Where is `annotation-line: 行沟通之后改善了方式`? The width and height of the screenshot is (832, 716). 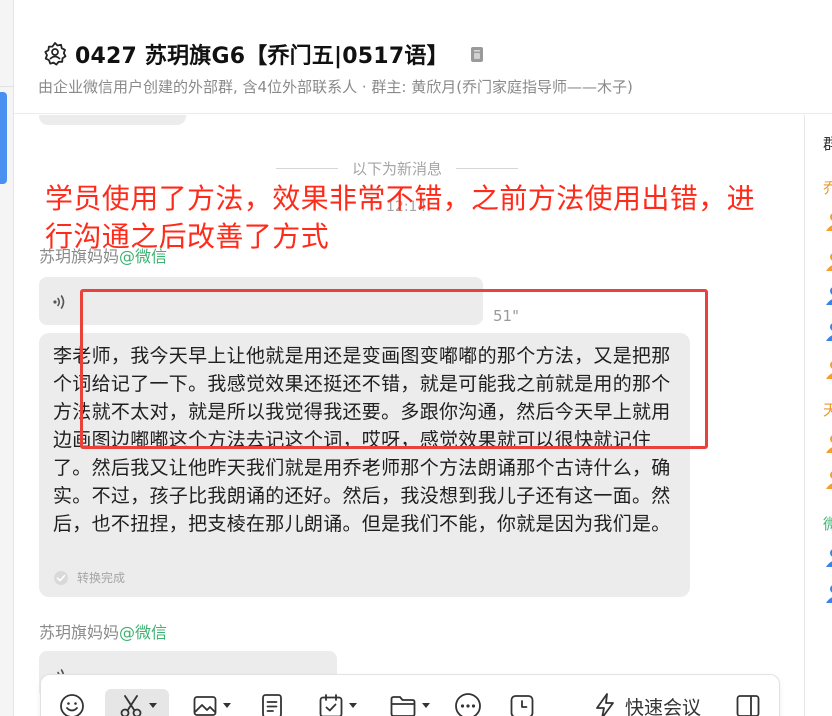 annotation-line: 行沟通之后改善了方式 is located at coordinates (187, 236).